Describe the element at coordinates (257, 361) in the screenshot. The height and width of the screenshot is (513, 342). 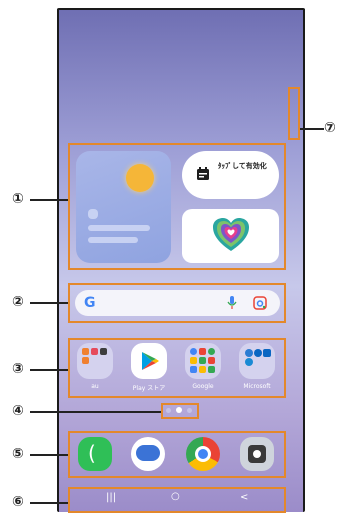
I see `microsoft-folder` at that location.